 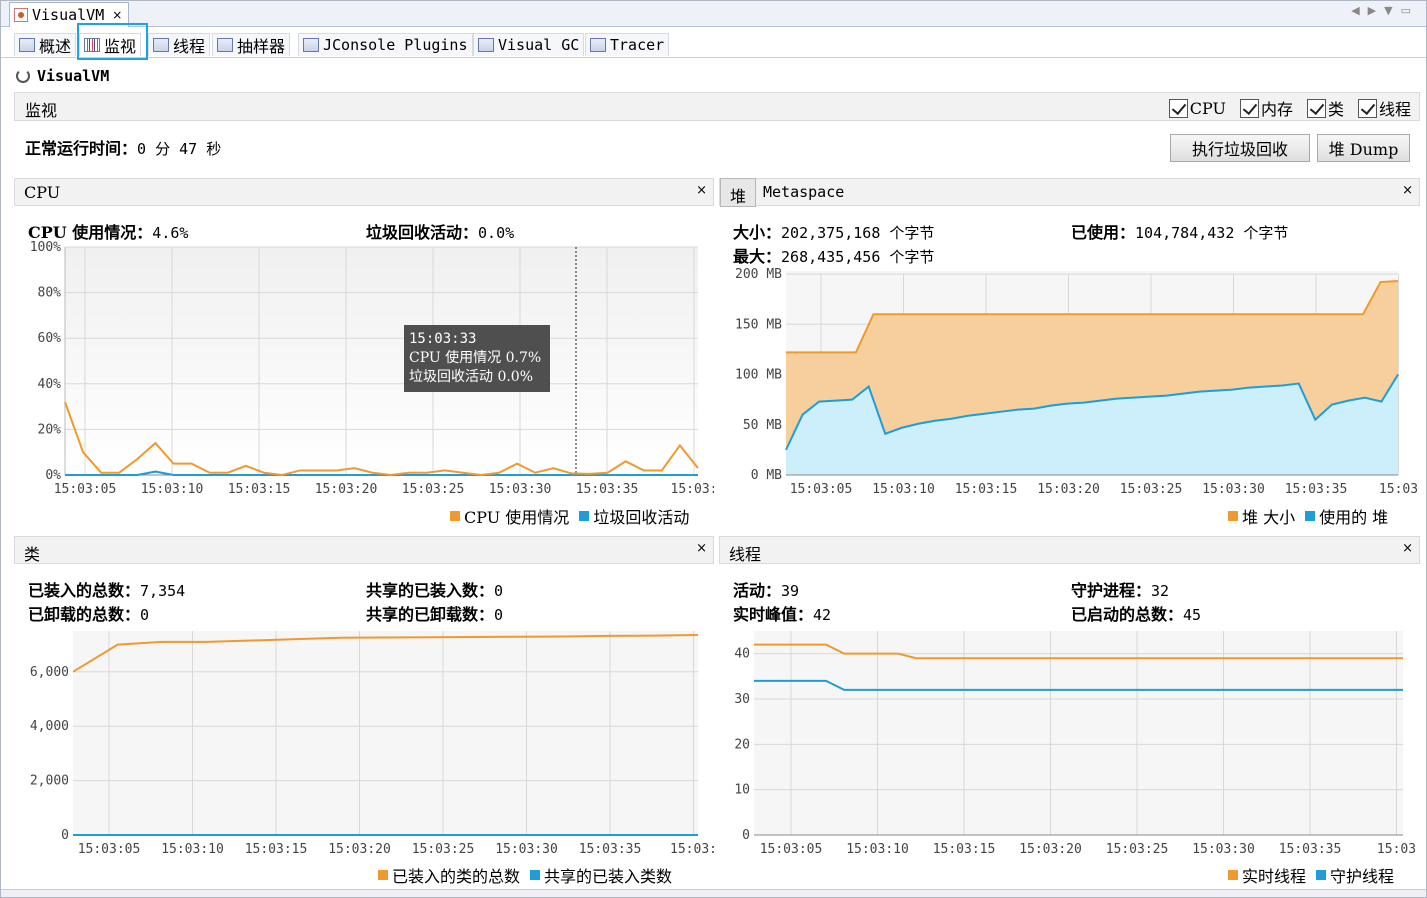 I want to click on heap-y-tick-labels: 0 MB 50 MB 100 MB 150 MB 200 MB, so click(x=758, y=375).